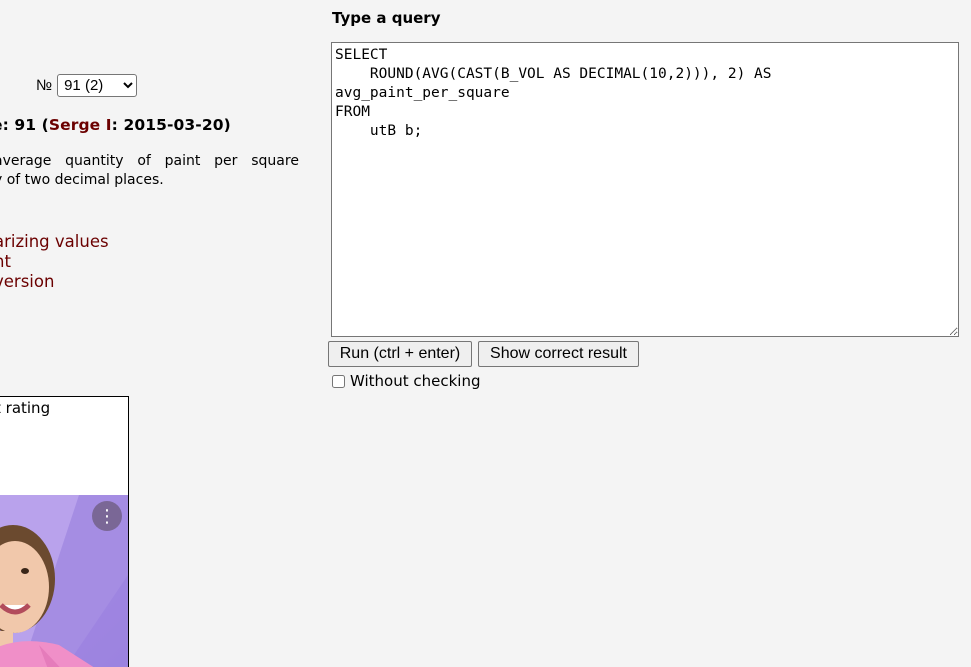 This screenshot has width=971, height=667. Describe the element at coordinates (415, 381) in the screenshot. I see `without-checking-label: Without checking` at that location.